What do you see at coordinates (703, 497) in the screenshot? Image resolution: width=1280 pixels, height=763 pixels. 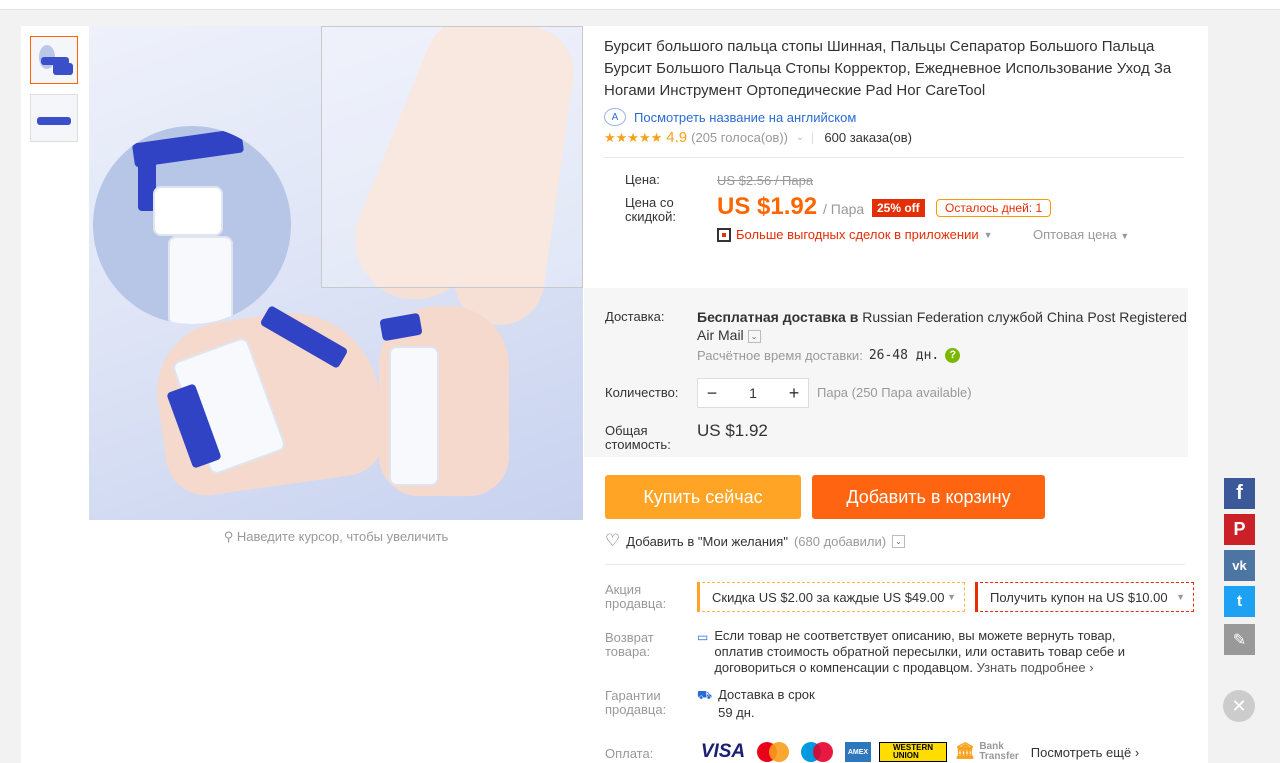 I see `buy-now-button: Купить сейчас` at bounding box center [703, 497].